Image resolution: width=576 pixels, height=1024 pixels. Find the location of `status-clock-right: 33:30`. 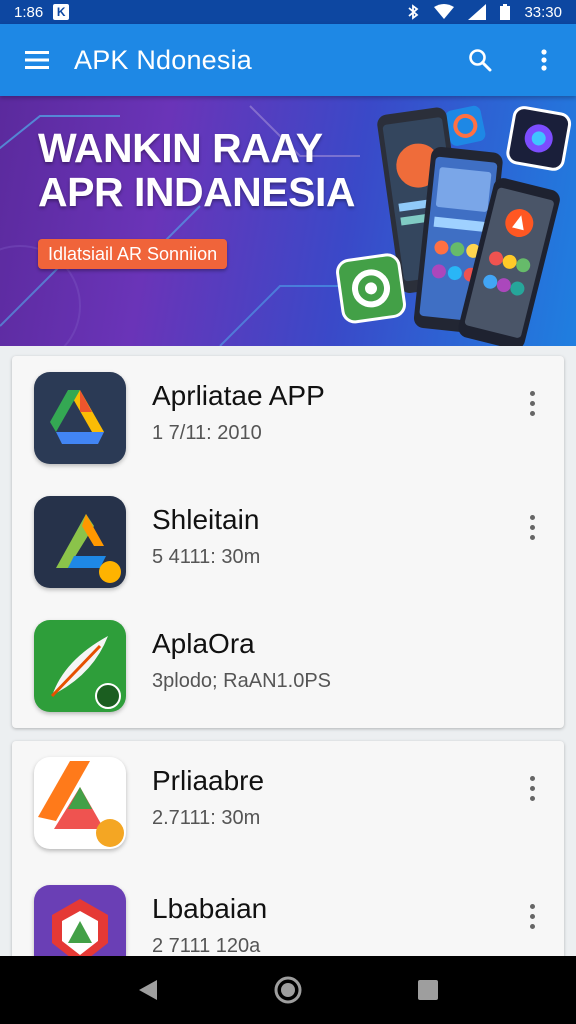

status-clock-right: 33:30 is located at coordinates (543, 12).